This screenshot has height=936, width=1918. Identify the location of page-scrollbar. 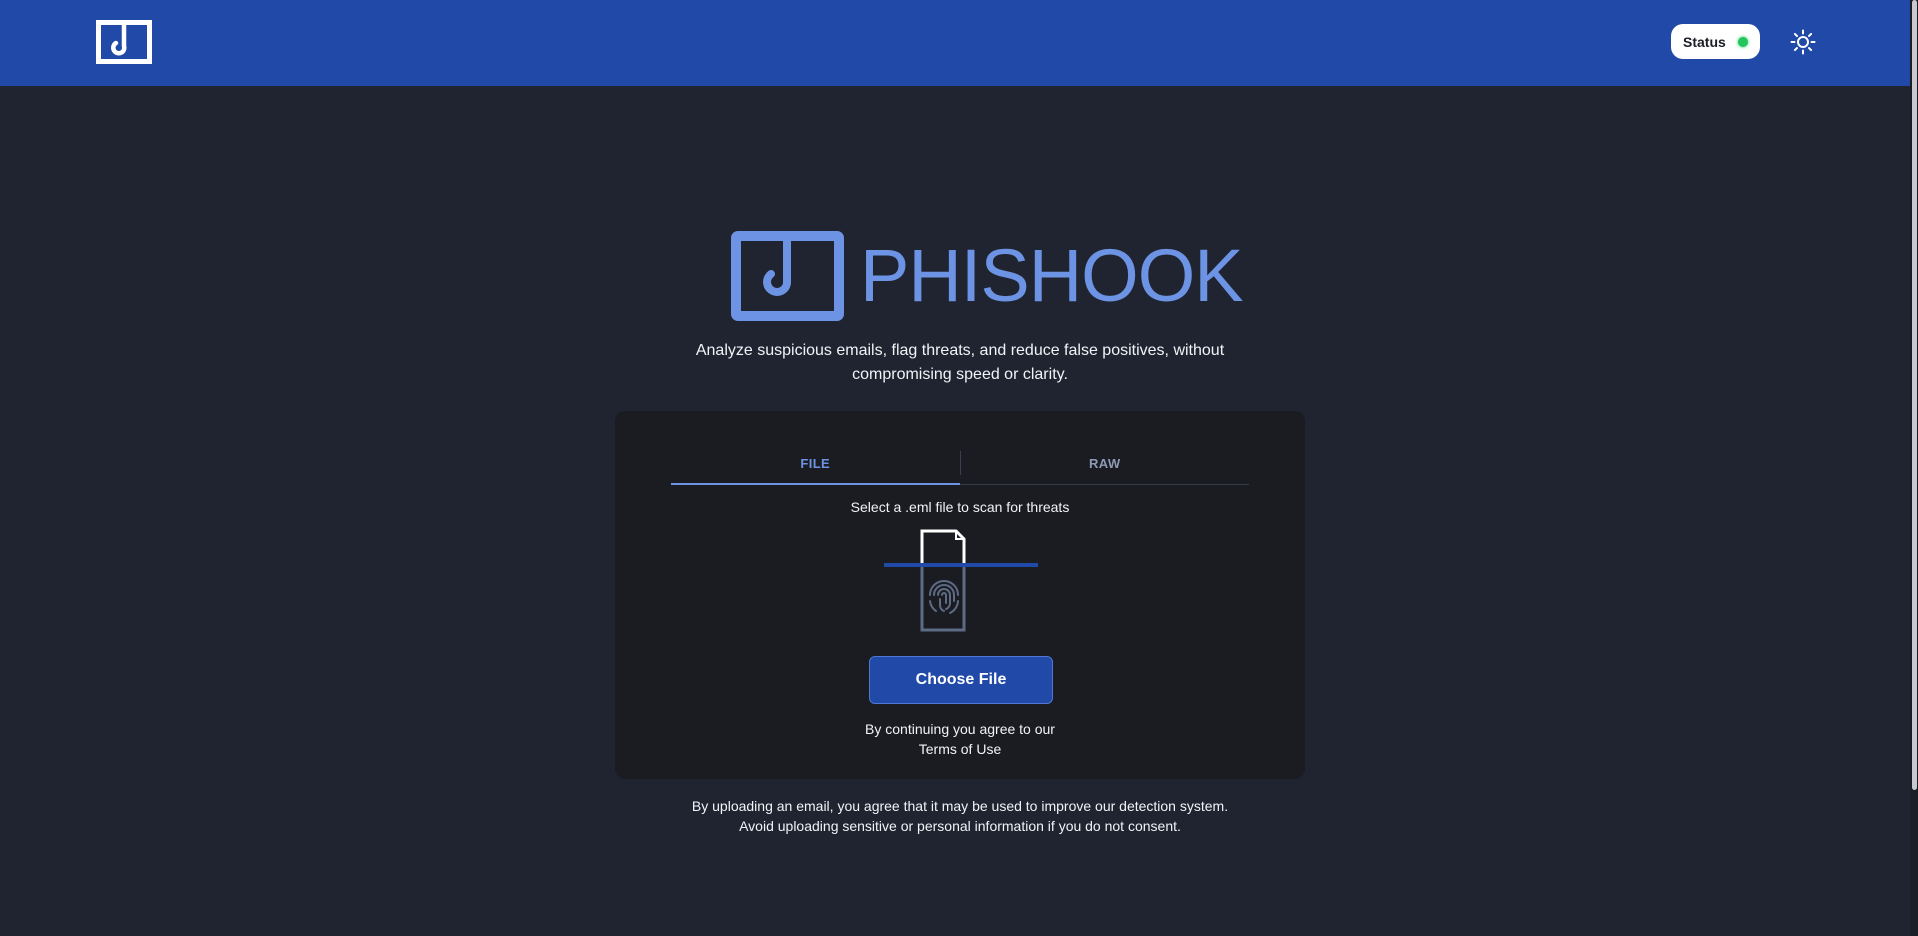
(1914, 468).